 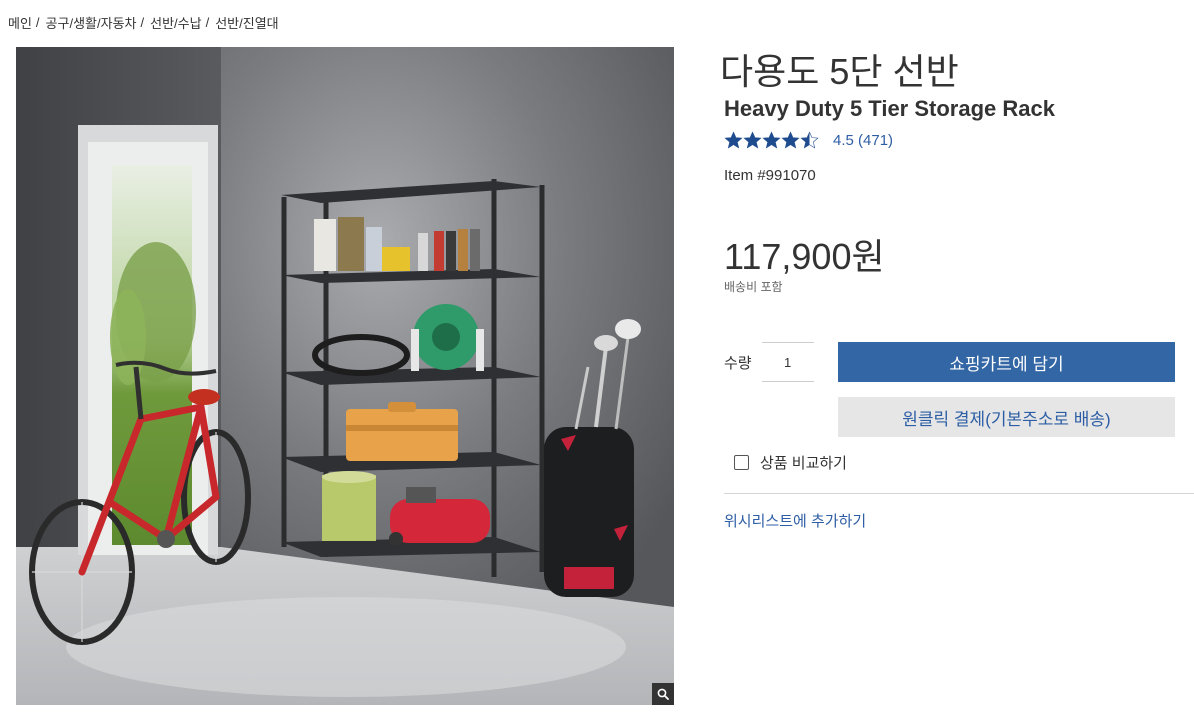 I want to click on one-click-checkout-button: 원클릭 결제(기본주소로 배송), so click(x=1006, y=417).